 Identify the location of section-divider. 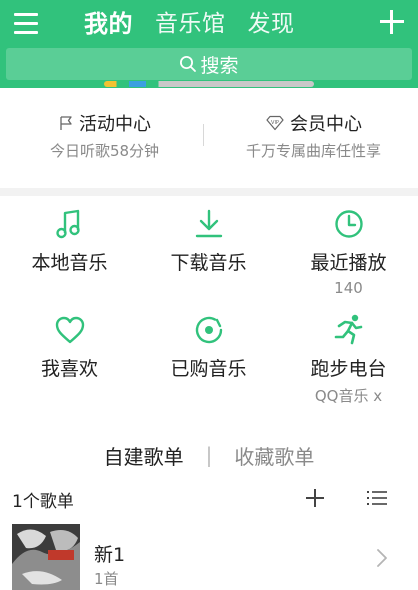
(209, 192).